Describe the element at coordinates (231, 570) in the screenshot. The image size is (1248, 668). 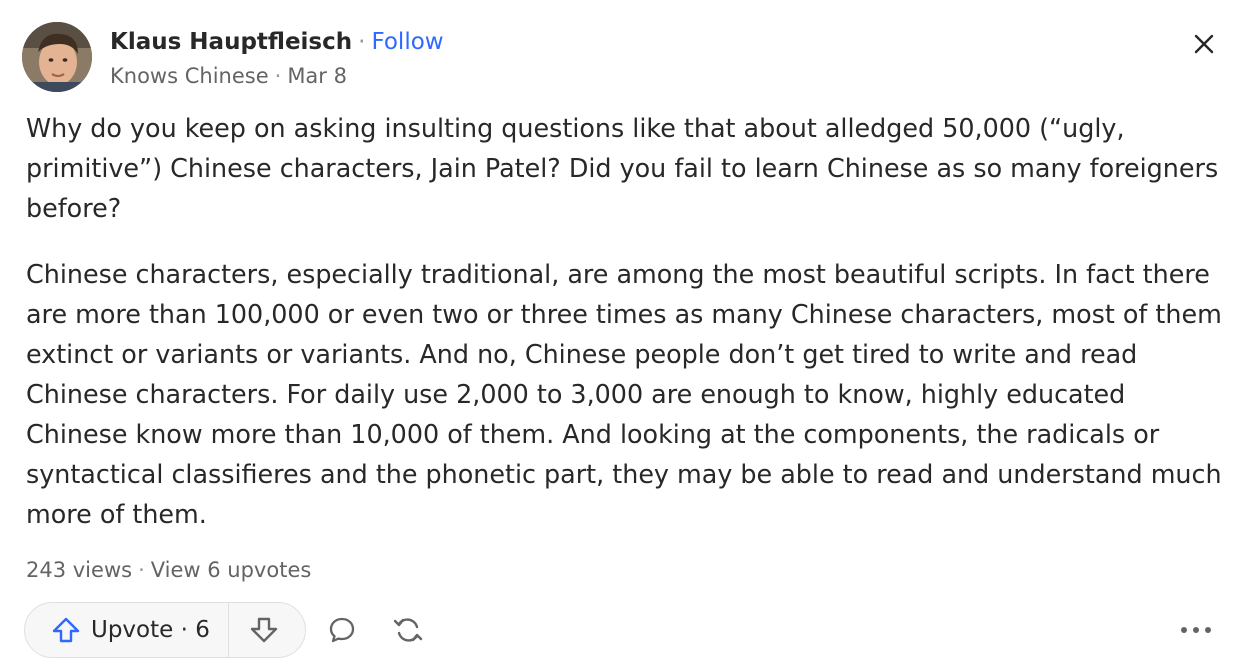
I see `view-upvotes-link: View 6 upvotes` at that location.